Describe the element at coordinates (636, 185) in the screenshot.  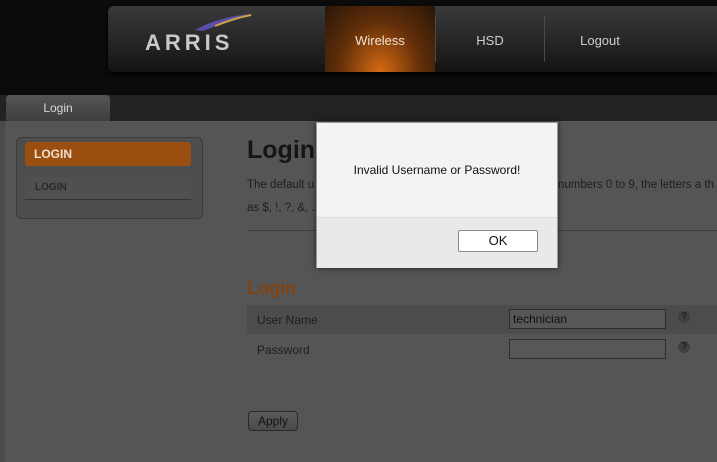
I see `description-line1-tail: numbers 0 to 9, the letters a th` at that location.